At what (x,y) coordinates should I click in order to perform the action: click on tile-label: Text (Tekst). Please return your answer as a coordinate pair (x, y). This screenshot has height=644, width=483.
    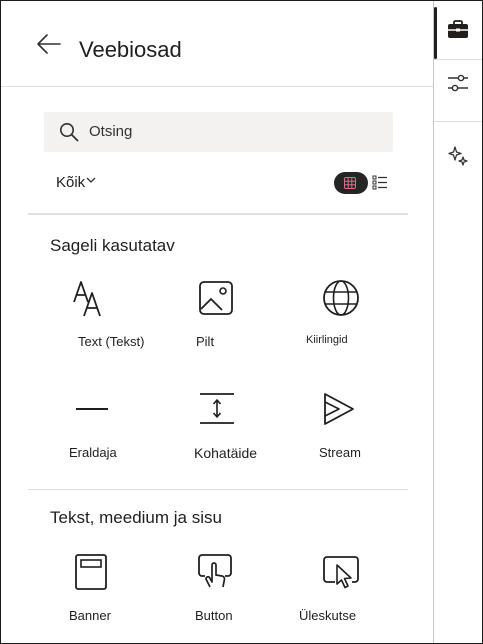
    Looking at the image, I should click on (111, 341).